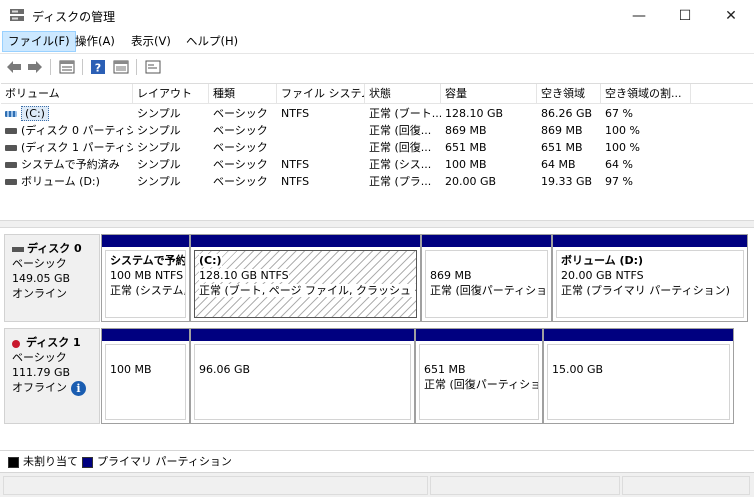 The width and height of the screenshot is (754, 497). I want to click on menu-help: ヘルプ(H), so click(212, 41).